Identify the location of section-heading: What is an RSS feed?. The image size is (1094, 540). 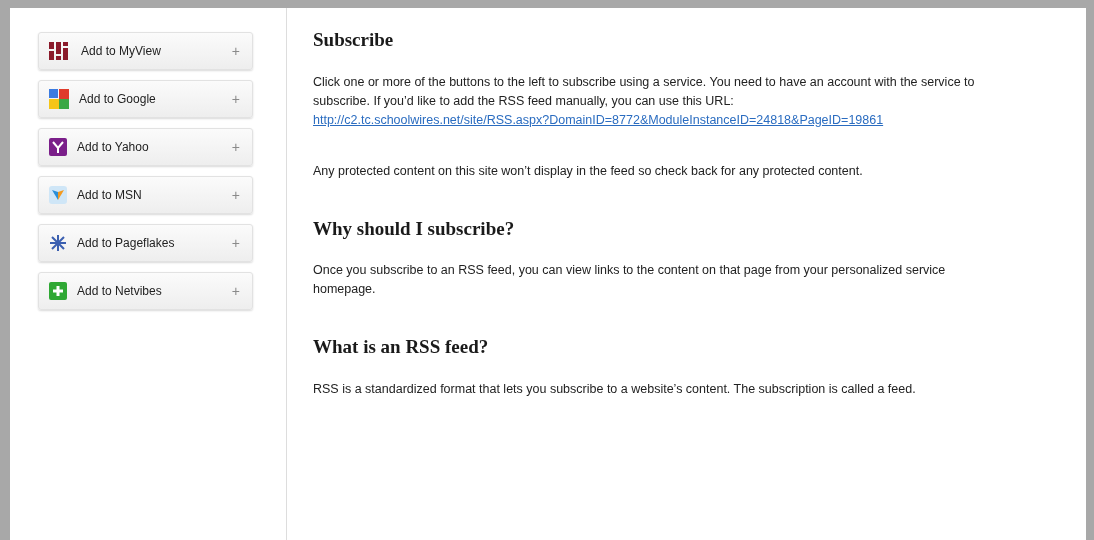
(401, 347).